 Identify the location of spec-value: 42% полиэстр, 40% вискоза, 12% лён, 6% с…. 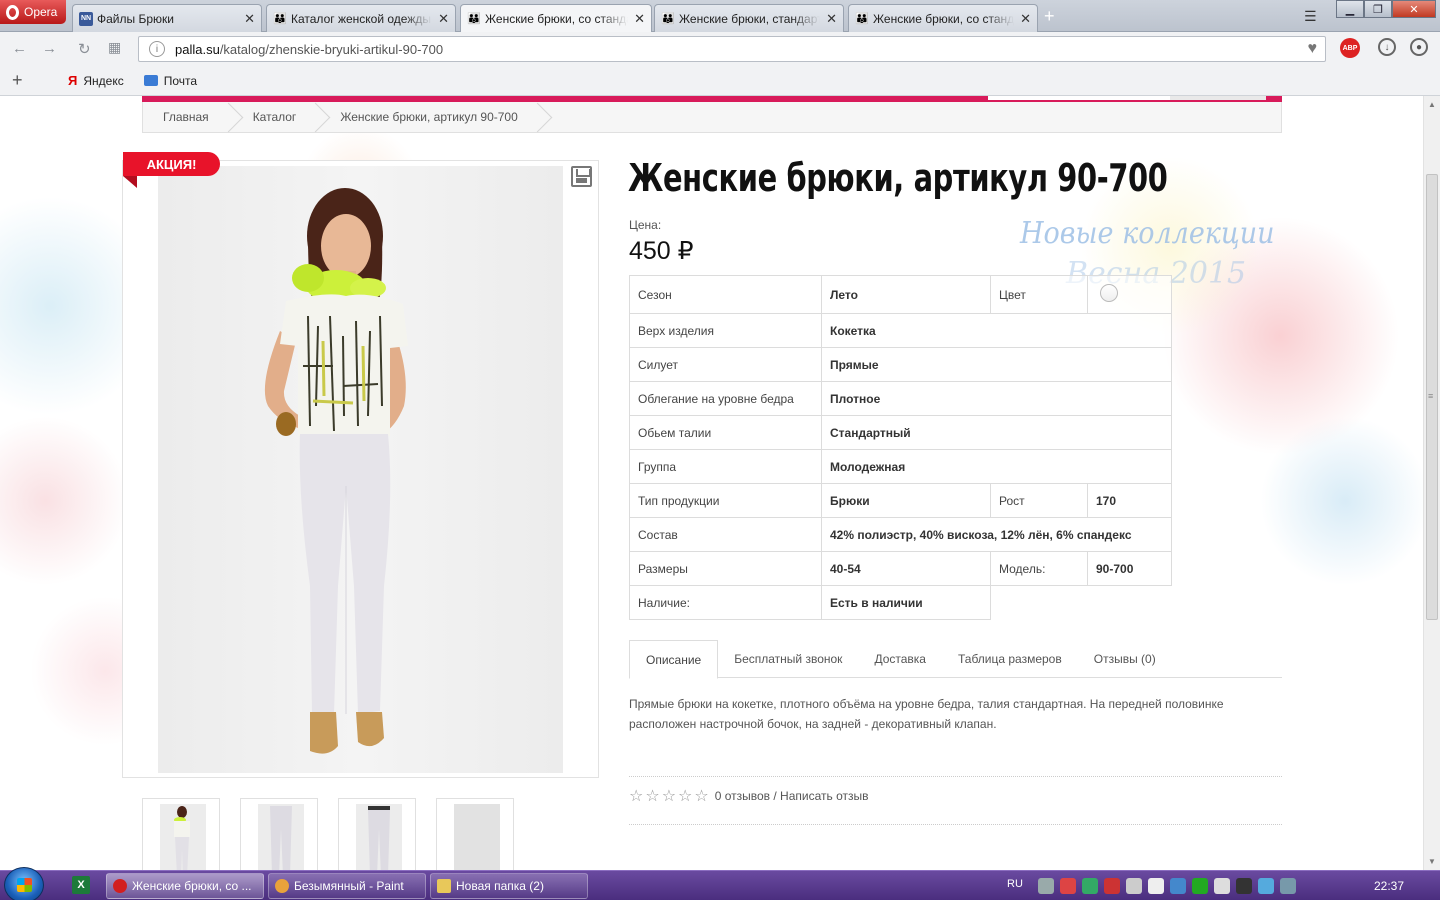
(996, 534).